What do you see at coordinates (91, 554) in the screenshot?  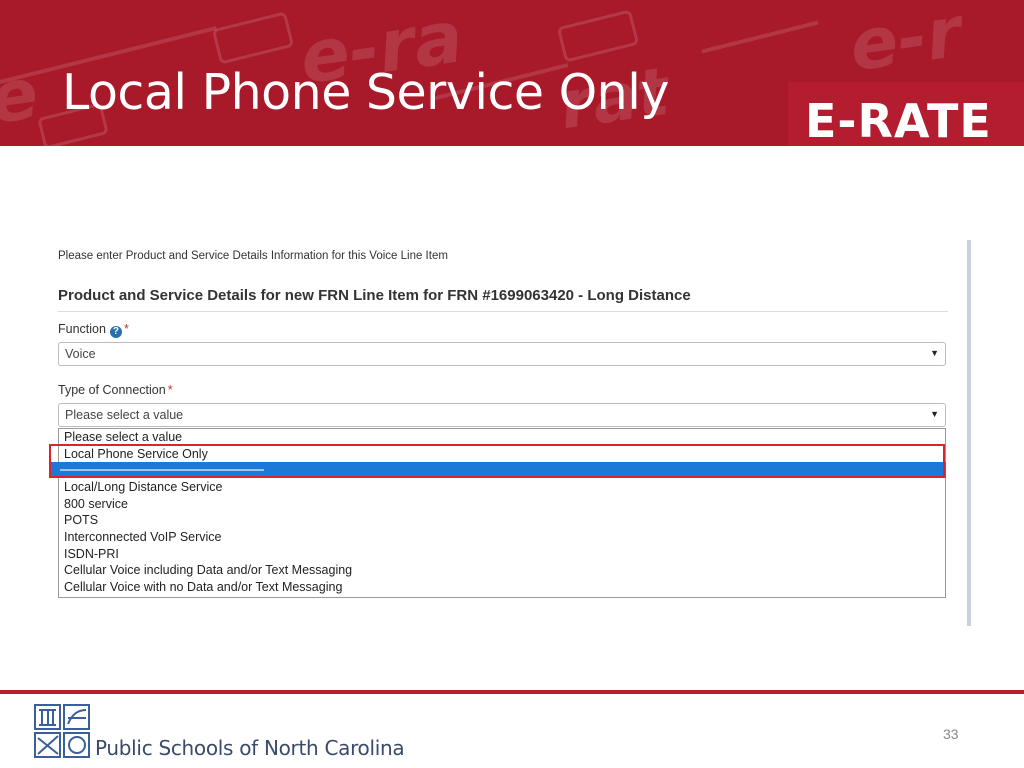 I see `dropdown-option: ISDN-PRI` at bounding box center [91, 554].